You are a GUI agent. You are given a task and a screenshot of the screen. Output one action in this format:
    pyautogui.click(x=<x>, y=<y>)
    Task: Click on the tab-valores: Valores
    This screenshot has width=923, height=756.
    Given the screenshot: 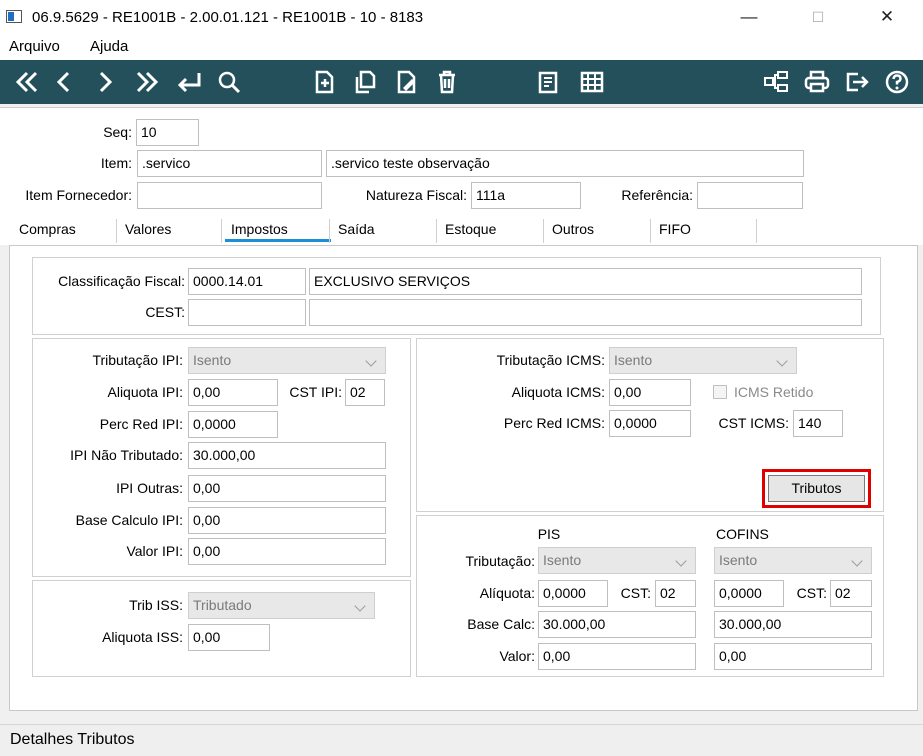 What is the action you would take?
    pyautogui.click(x=148, y=229)
    